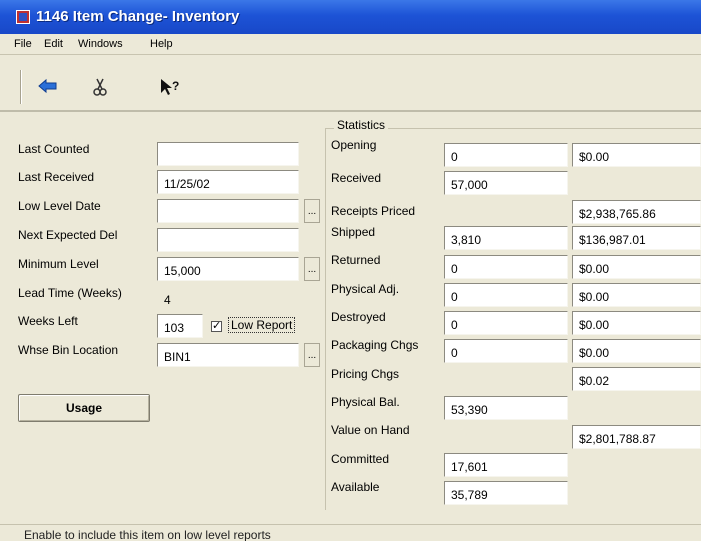  I want to click on cut-button, so click(100, 88).